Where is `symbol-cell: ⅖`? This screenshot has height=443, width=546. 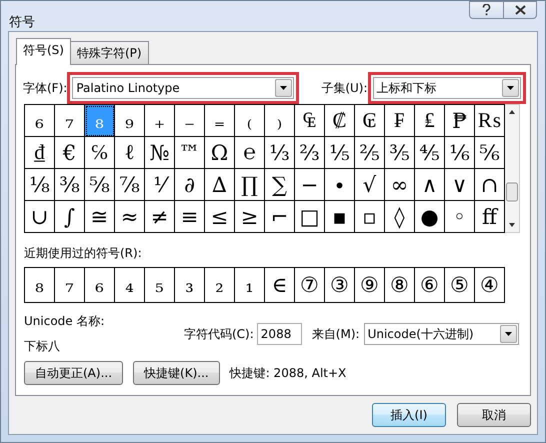
symbol-cell: ⅖ is located at coordinates (370, 153).